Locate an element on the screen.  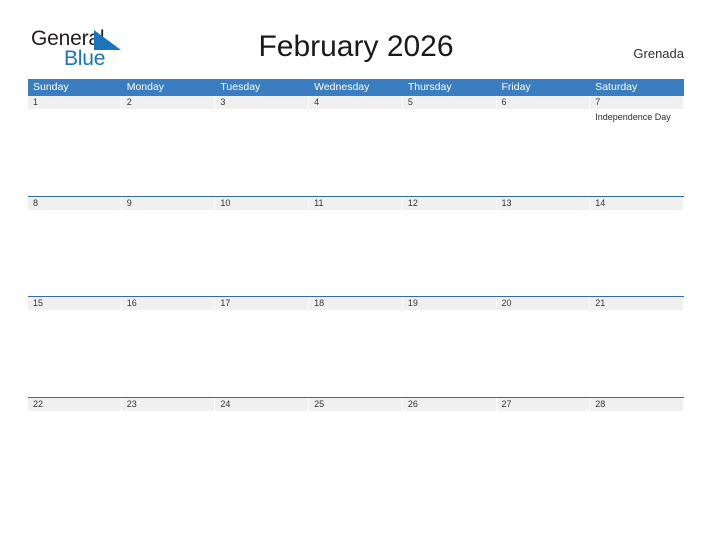
day-cell: 24 is located at coordinates (262, 446).